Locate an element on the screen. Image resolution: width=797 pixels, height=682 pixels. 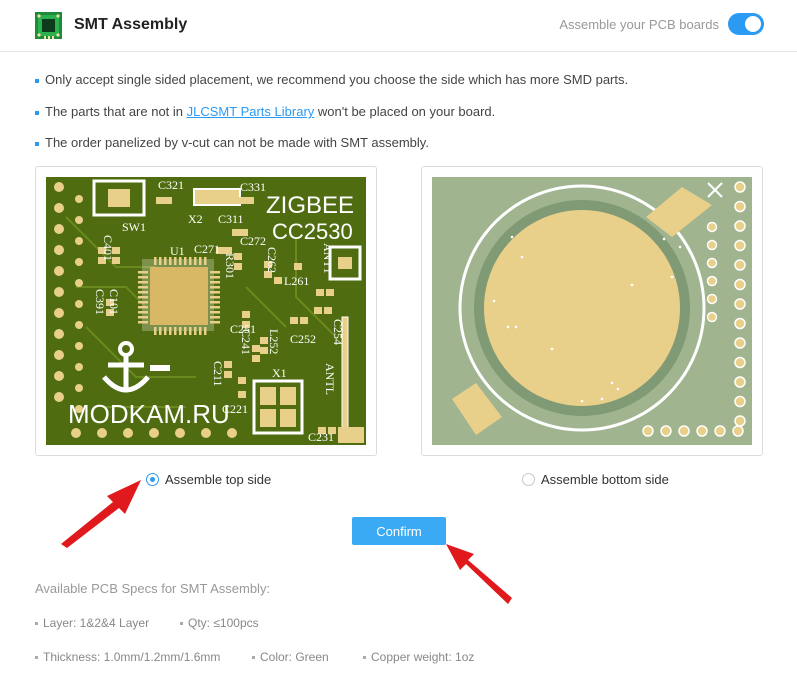
label-x2: X2 is located at coordinates (195, 219).